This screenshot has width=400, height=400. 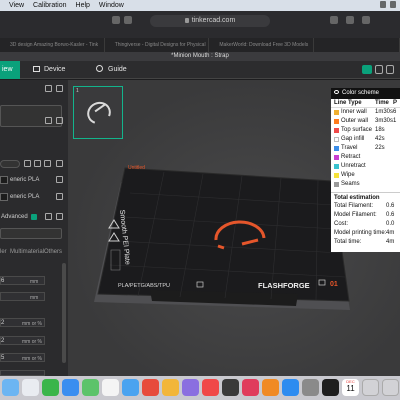 I want to click on filament-1-color-swatch, so click(x=4, y=180).